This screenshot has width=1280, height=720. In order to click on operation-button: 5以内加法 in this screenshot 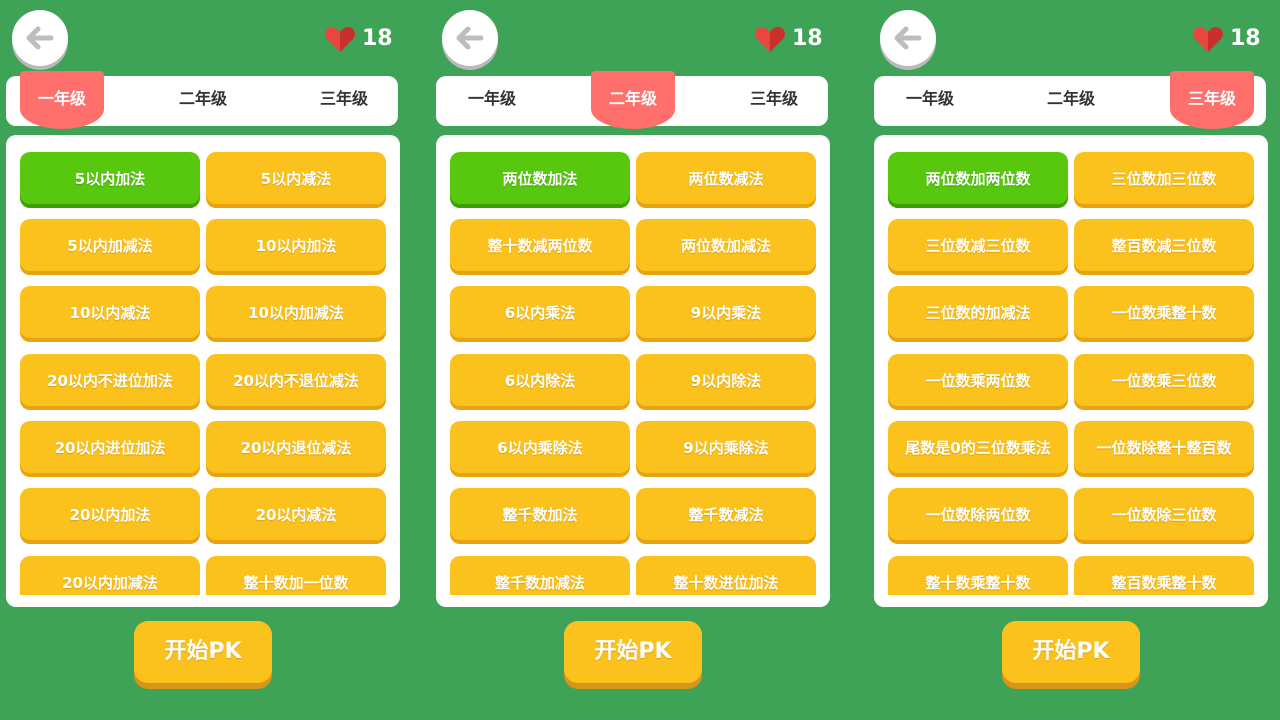, I will do `click(110, 178)`.